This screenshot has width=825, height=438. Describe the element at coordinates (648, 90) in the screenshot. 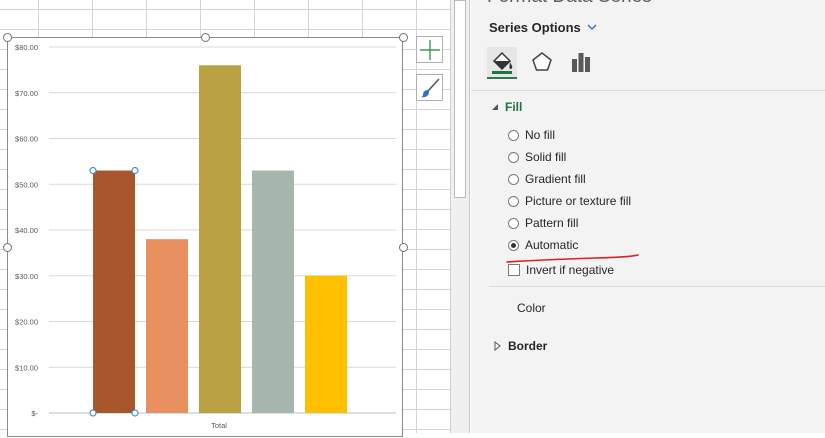

I see `pane-divider` at that location.